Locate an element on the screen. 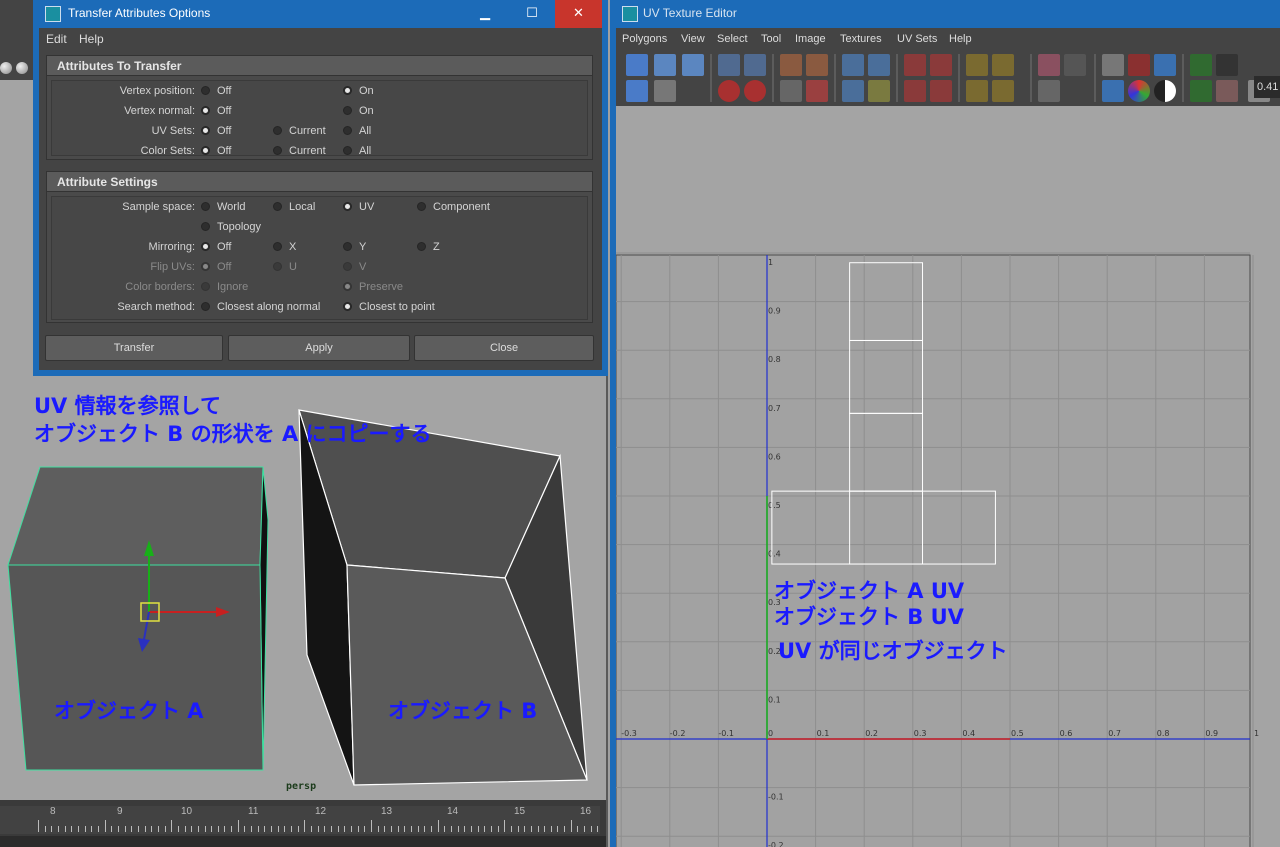 This screenshot has width=1280, height=847. flip-uvs-v: V is located at coordinates (354, 267).